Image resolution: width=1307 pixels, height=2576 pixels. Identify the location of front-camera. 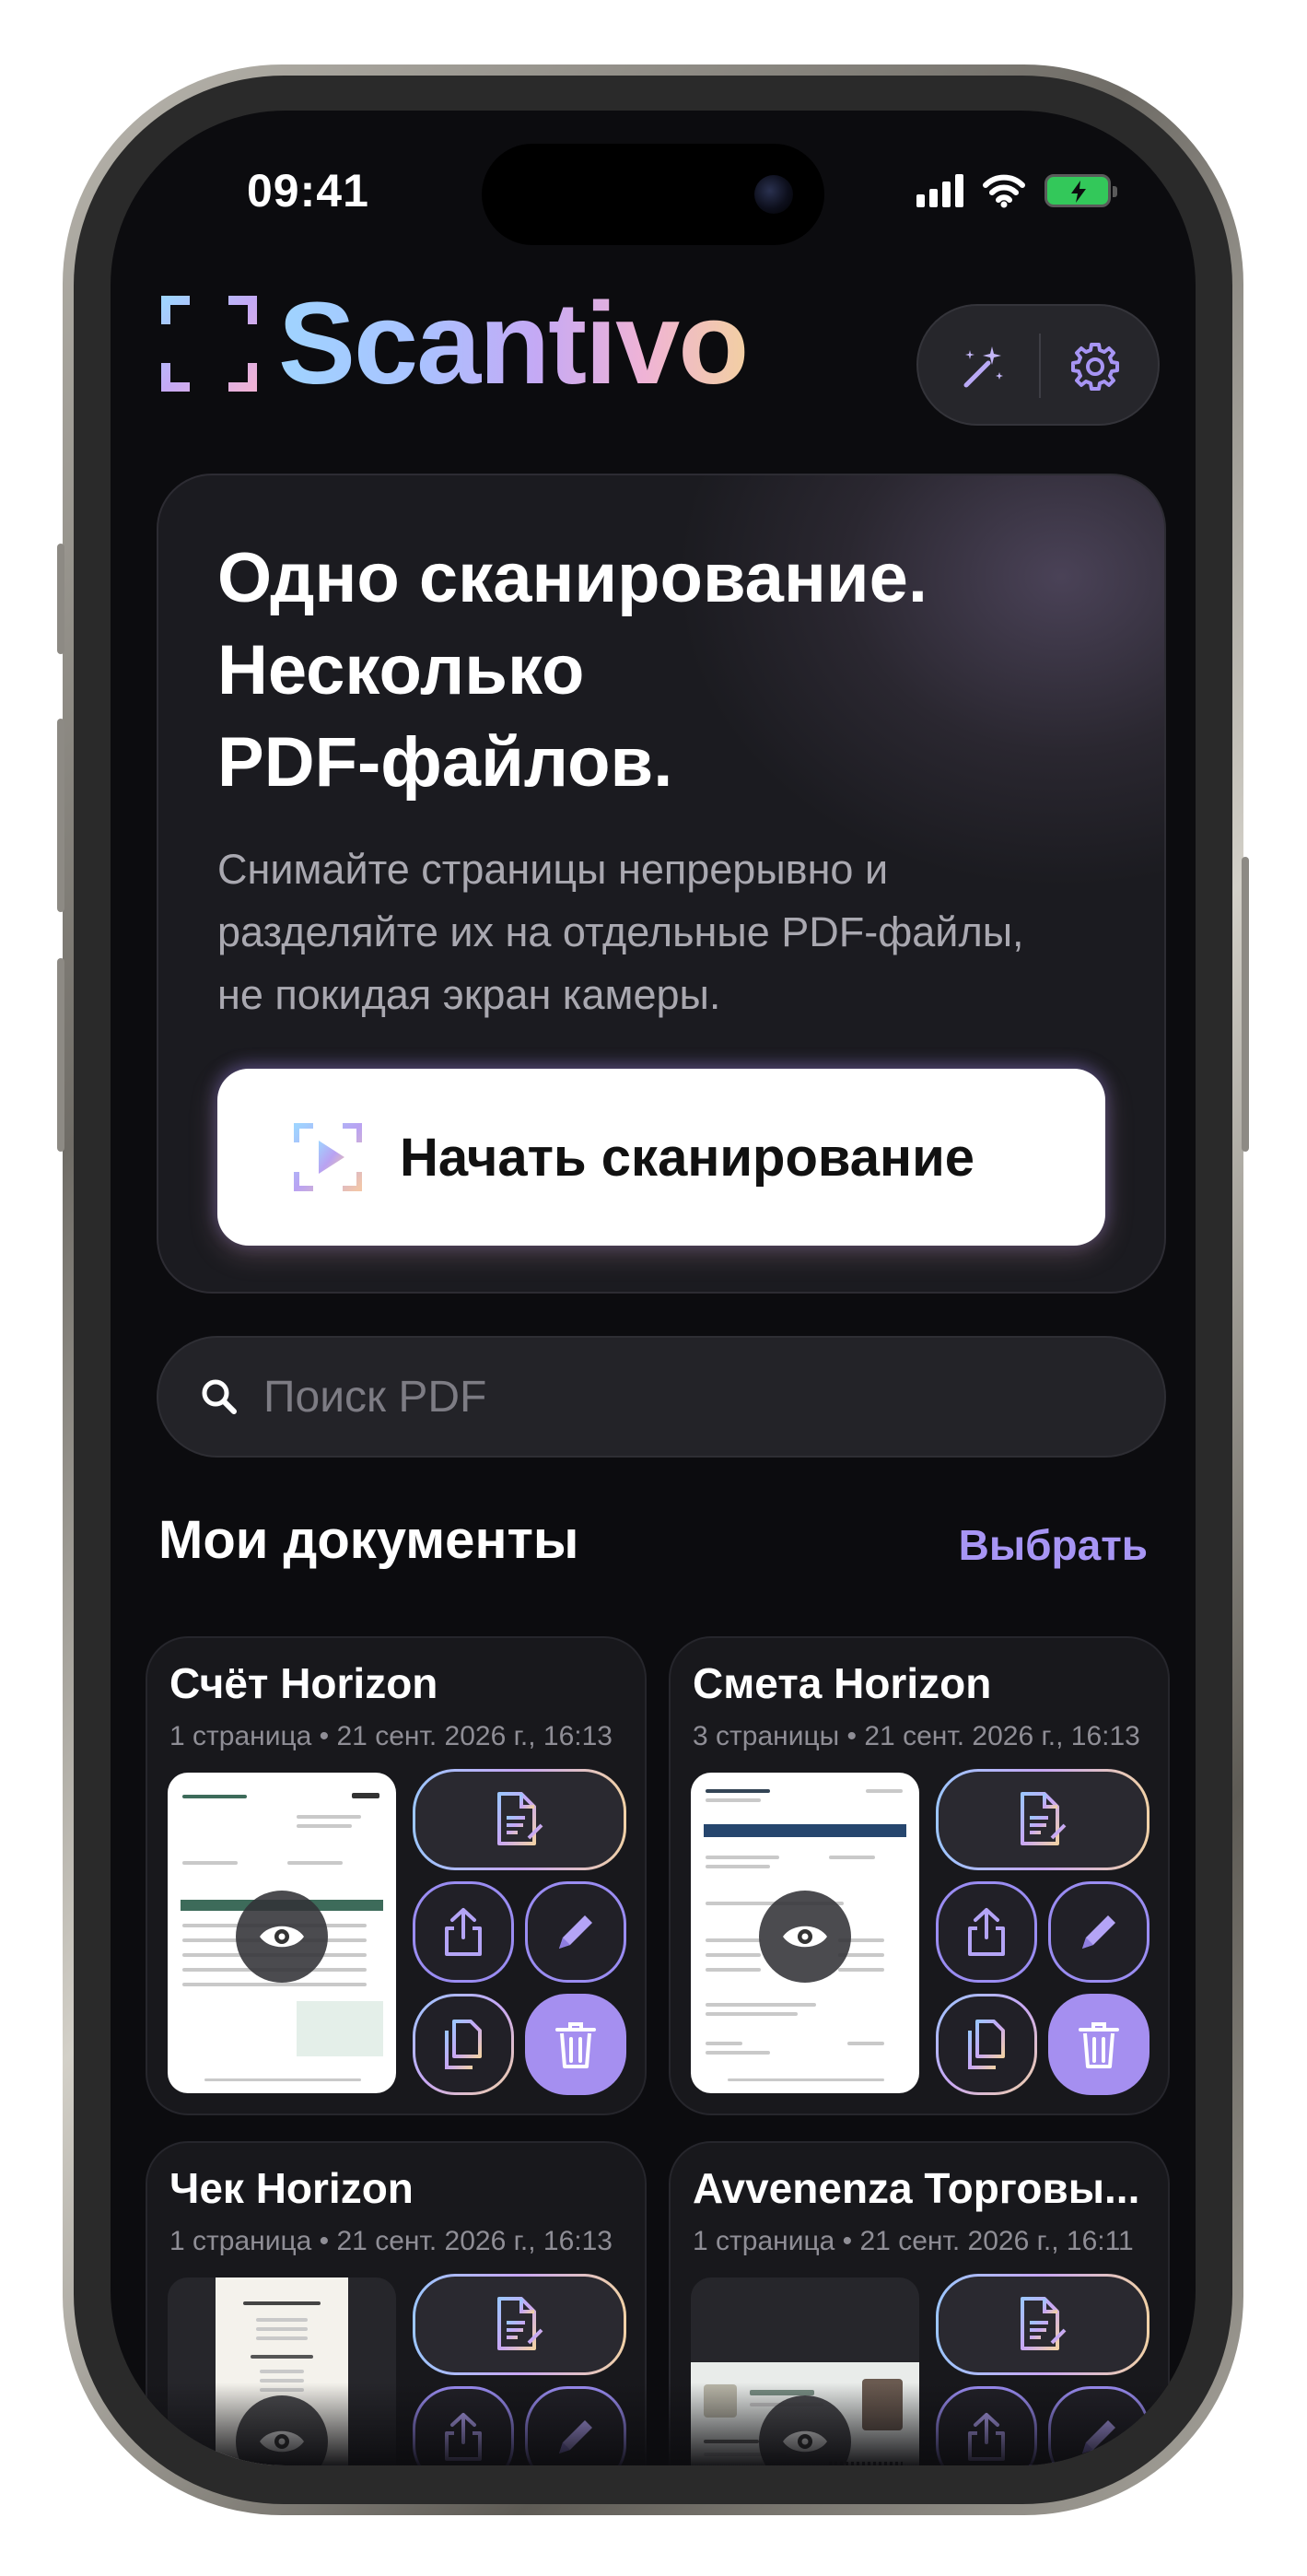
(774, 195).